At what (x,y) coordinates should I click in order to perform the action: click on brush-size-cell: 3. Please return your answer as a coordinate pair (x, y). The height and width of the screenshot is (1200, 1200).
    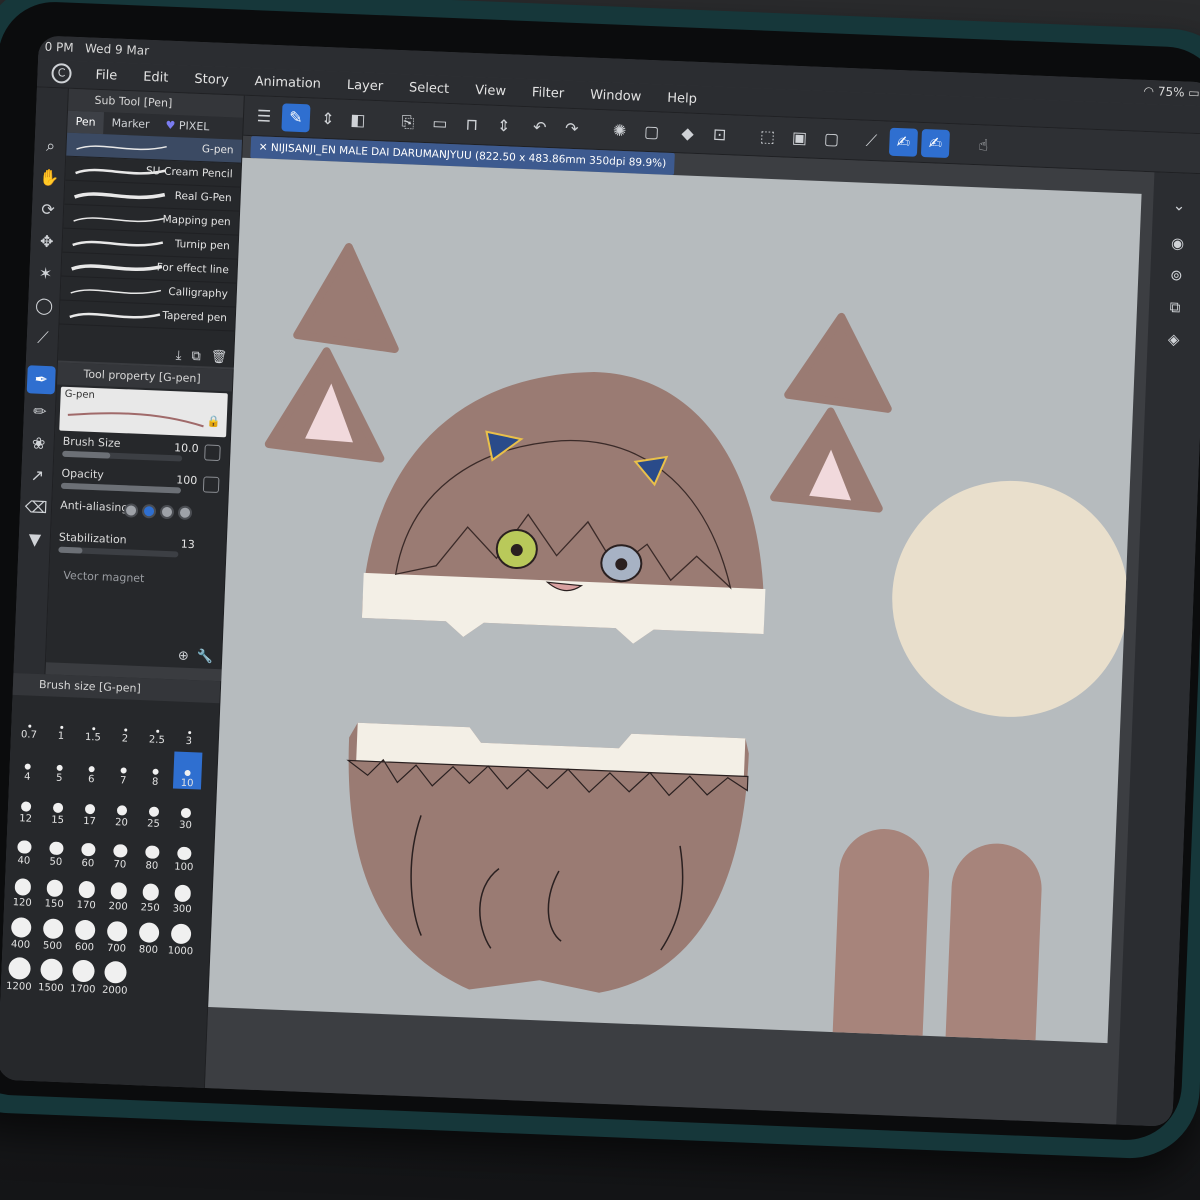
    Looking at the image, I should click on (189, 729).